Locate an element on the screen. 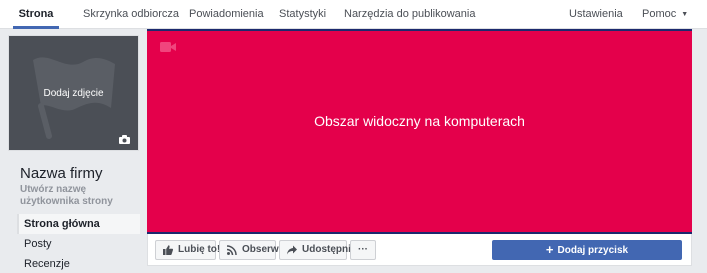 This screenshot has height=273, width=707. page-side-nav: Strona główna Posty Recenzje is located at coordinates (78, 243).